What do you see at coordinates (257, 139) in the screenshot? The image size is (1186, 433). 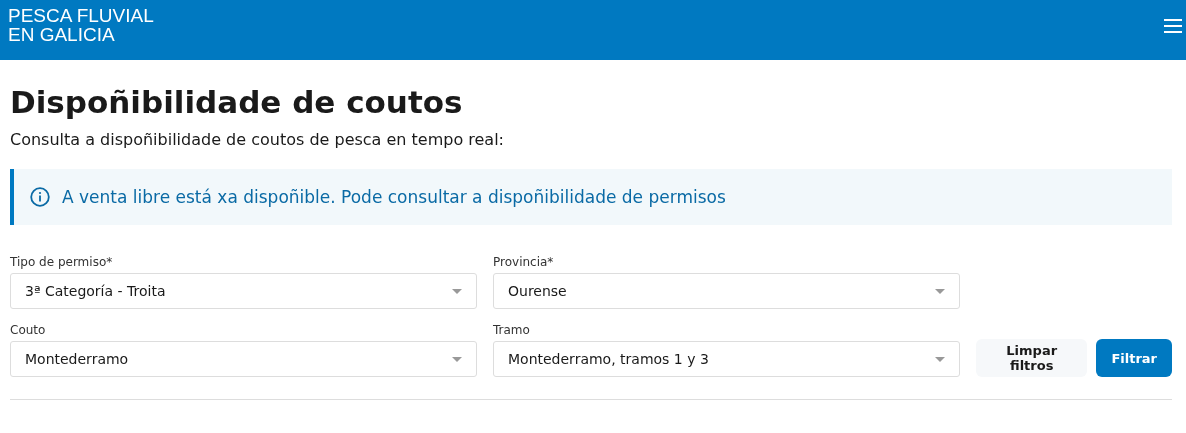 I see `page-subtitle: Consulta a dispoñibilidade de coutos de pesca en tempo real:` at bounding box center [257, 139].